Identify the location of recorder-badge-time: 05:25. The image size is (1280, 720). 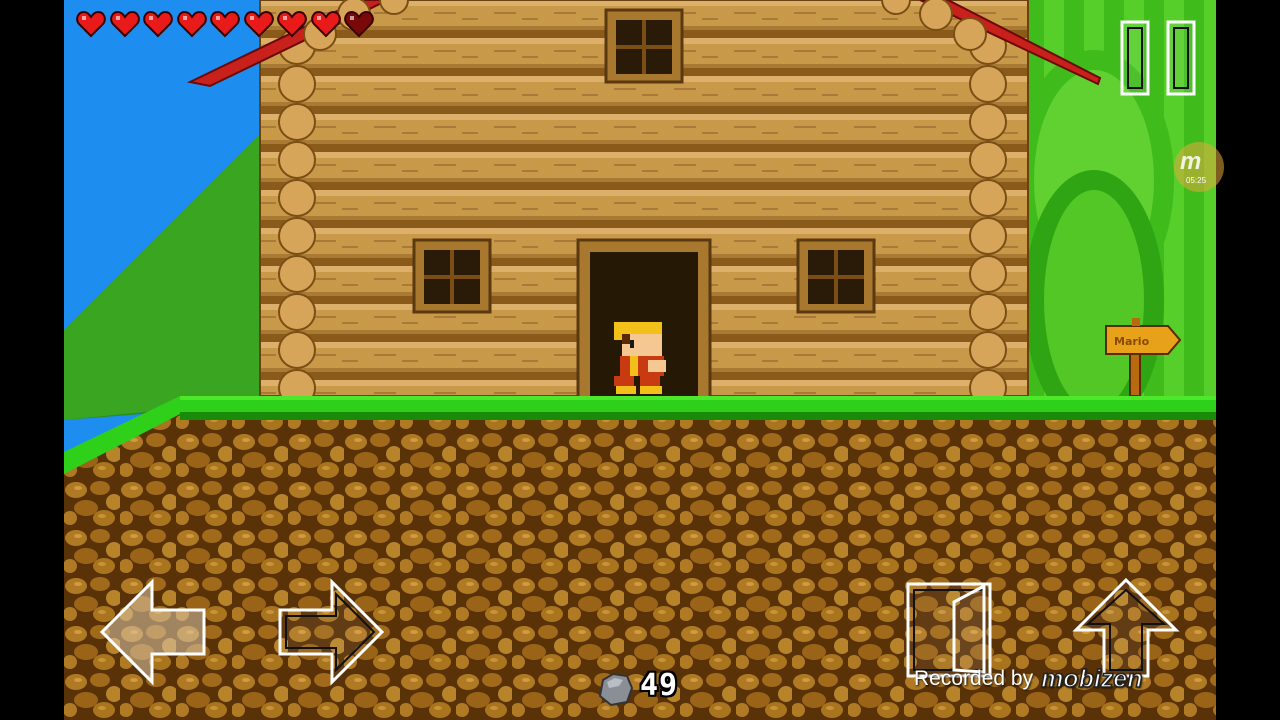
(1196, 180).